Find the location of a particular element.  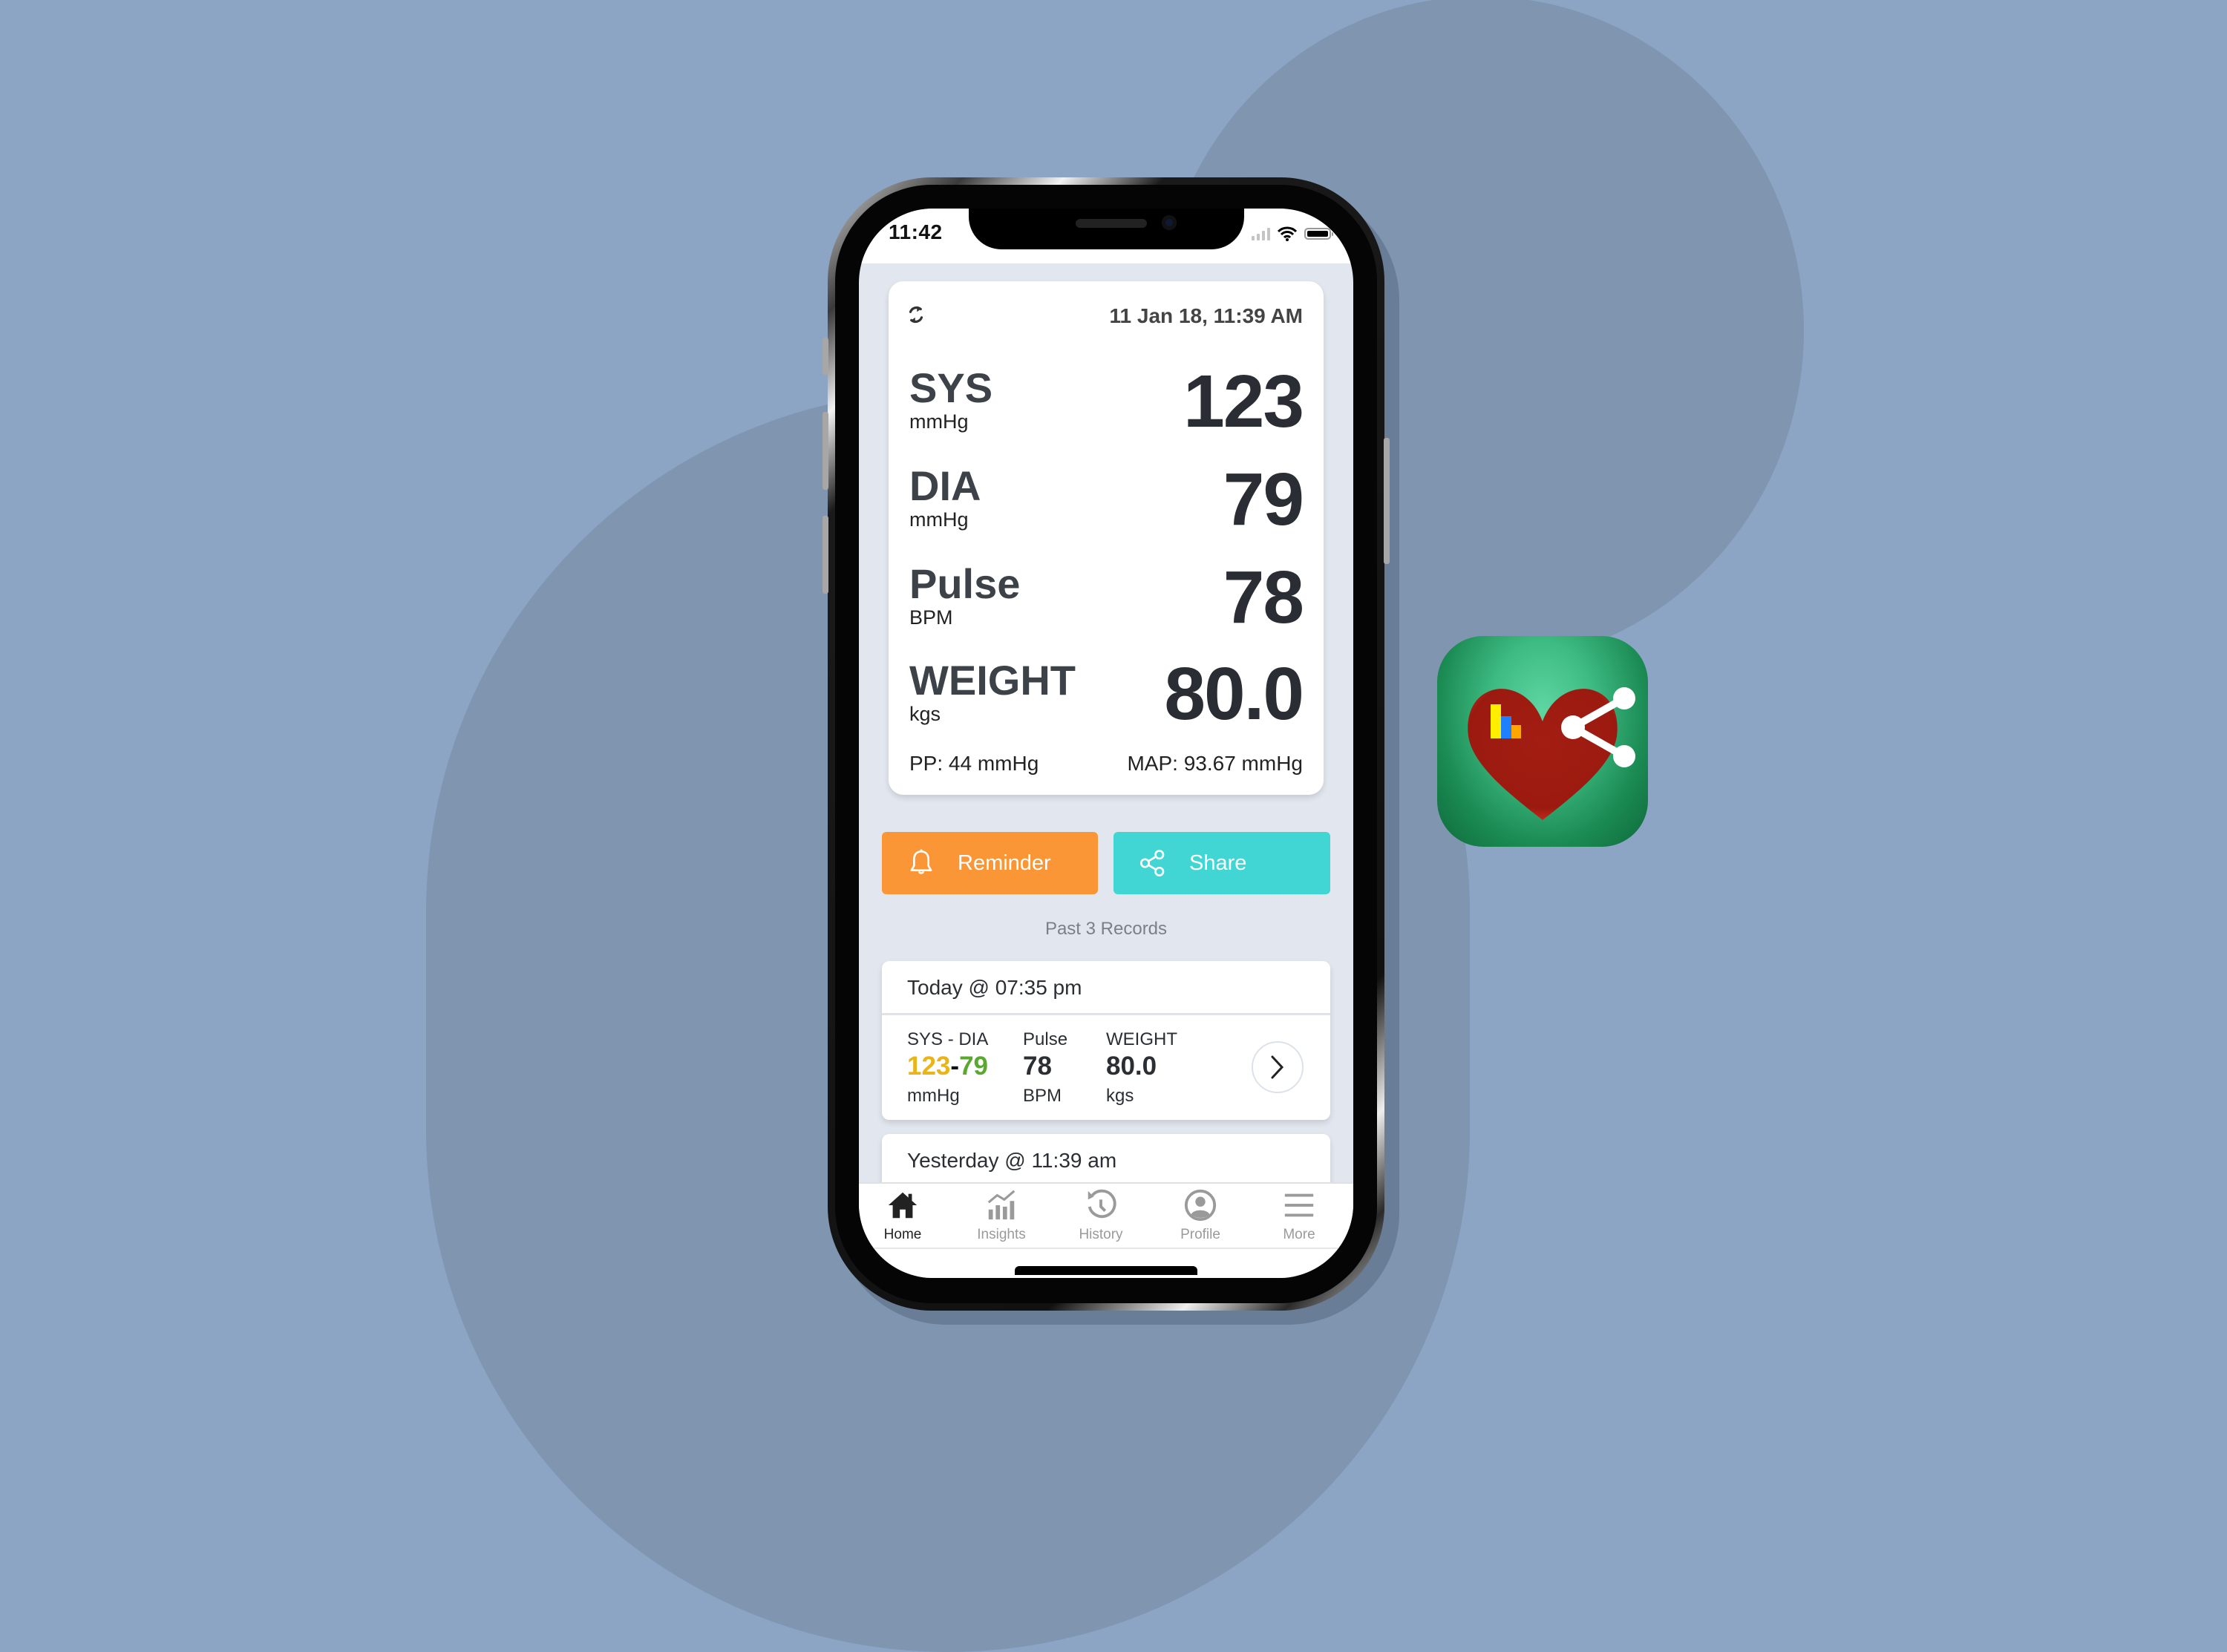

tab-label: Insights is located at coordinates (1001, 1234).